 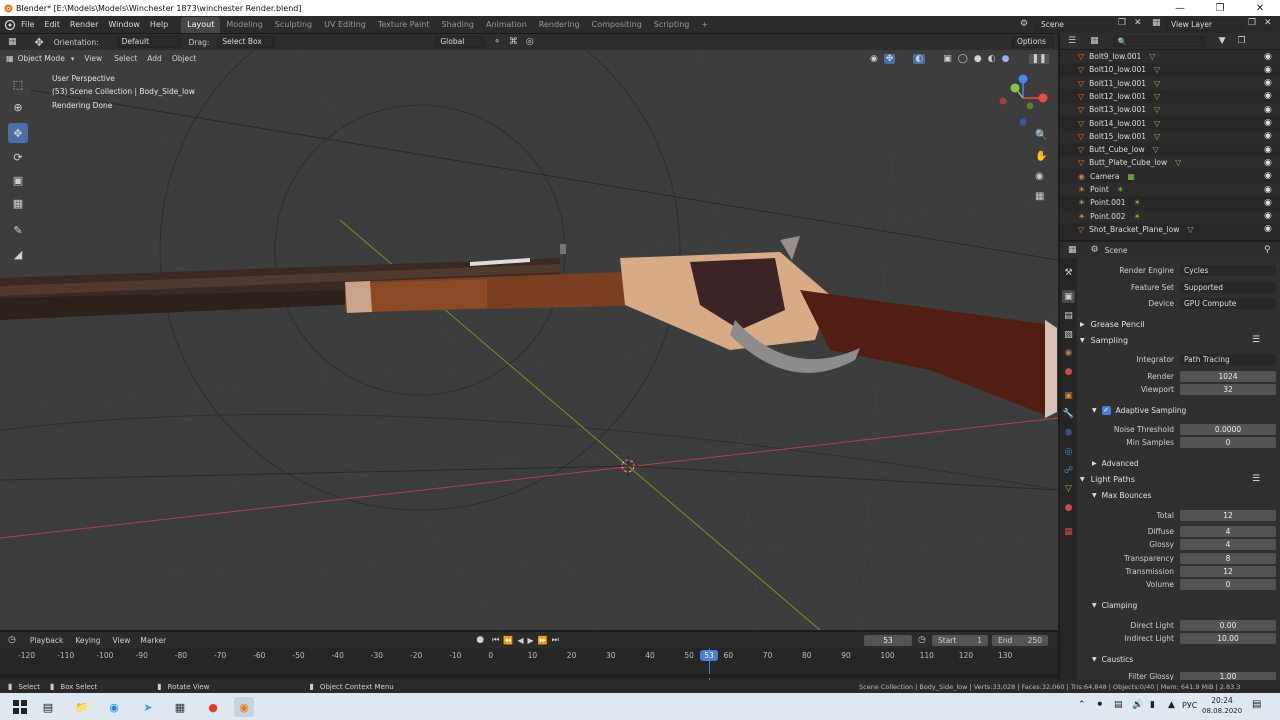 What do you see at coordinates (1186, 410) in the screenshot?
I see `adaptive-sampling-section: ▼ ✓ Adaptive Sampling` at bounding box center [1186, 410].